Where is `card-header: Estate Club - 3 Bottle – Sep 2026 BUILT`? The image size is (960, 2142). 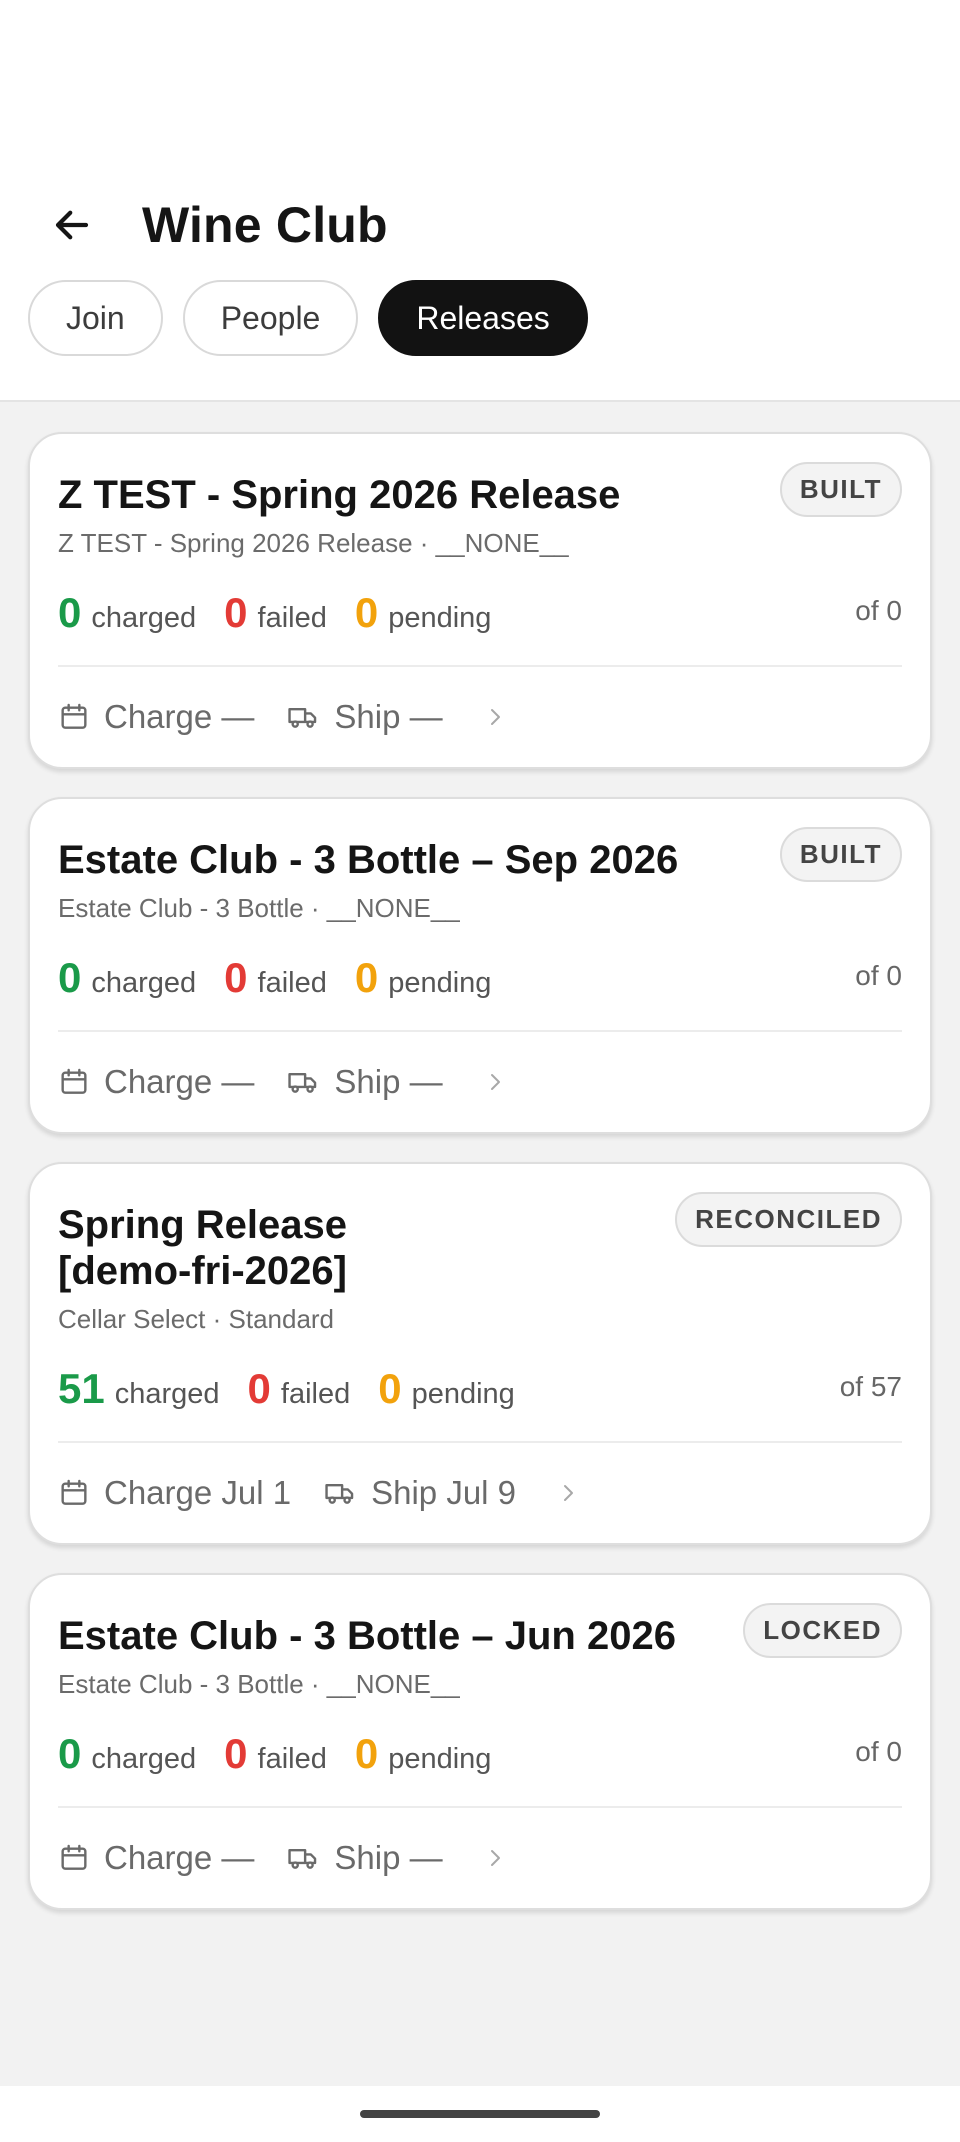 card-header: Estate Club - 3 Bottle – Sep 2026 BUILT is located at coordinates (480, 855).